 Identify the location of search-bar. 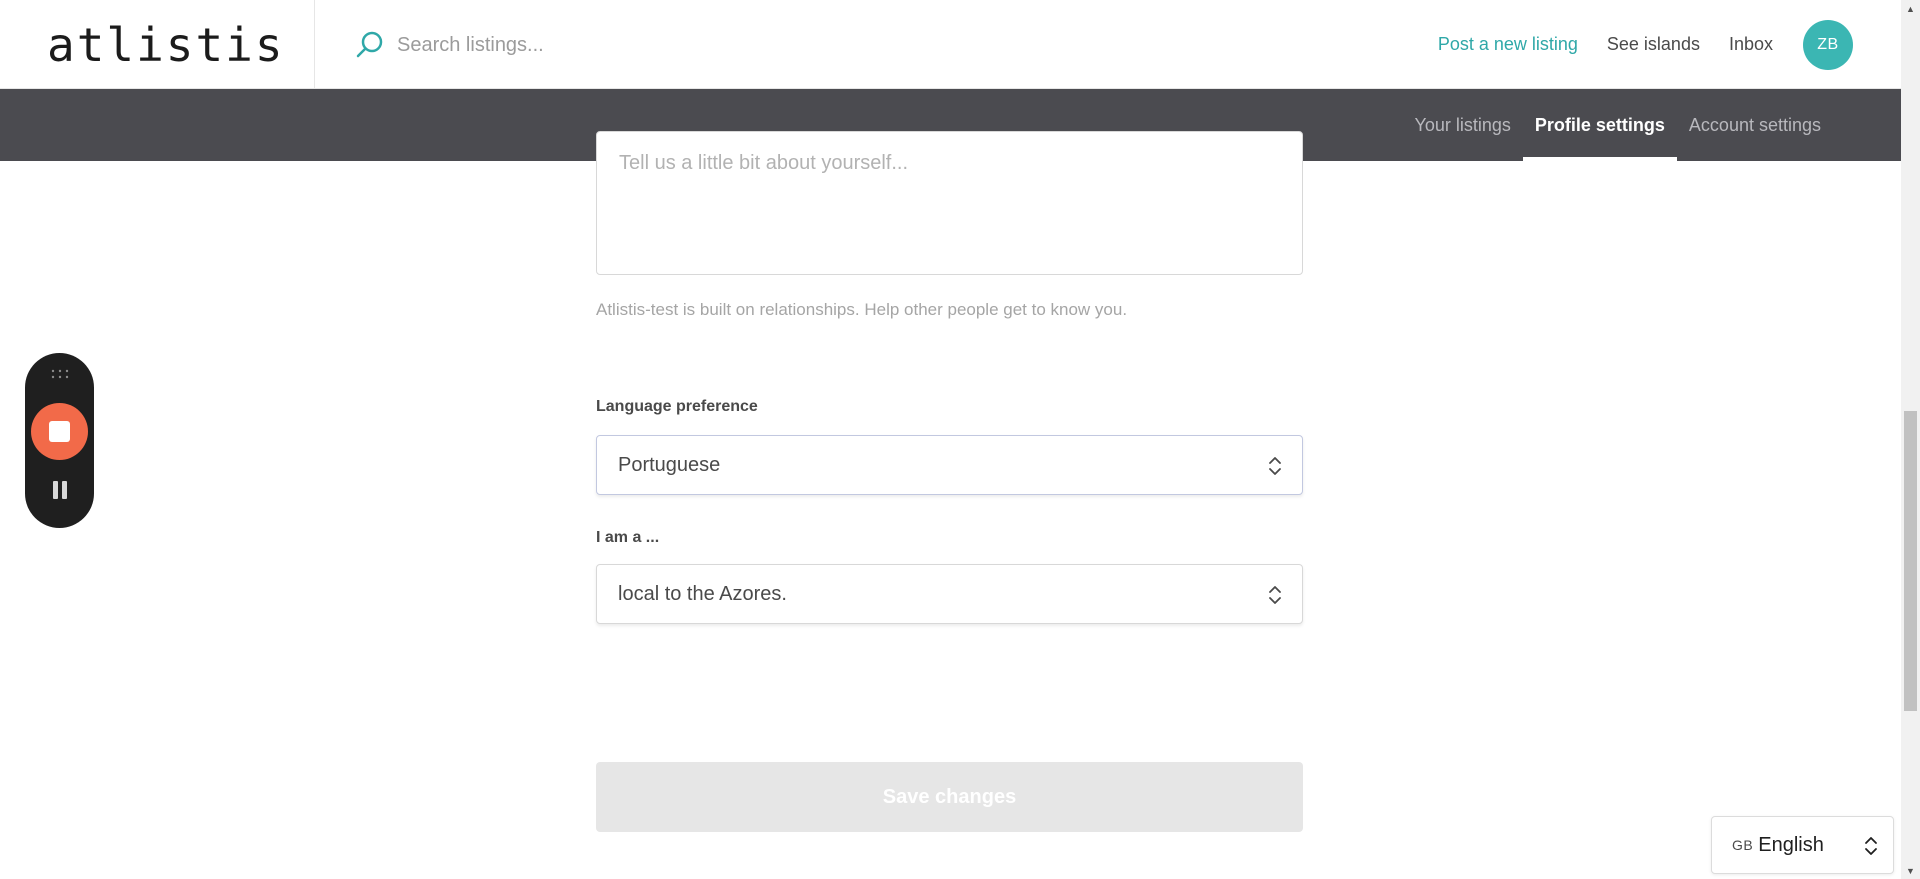
(655, 45).